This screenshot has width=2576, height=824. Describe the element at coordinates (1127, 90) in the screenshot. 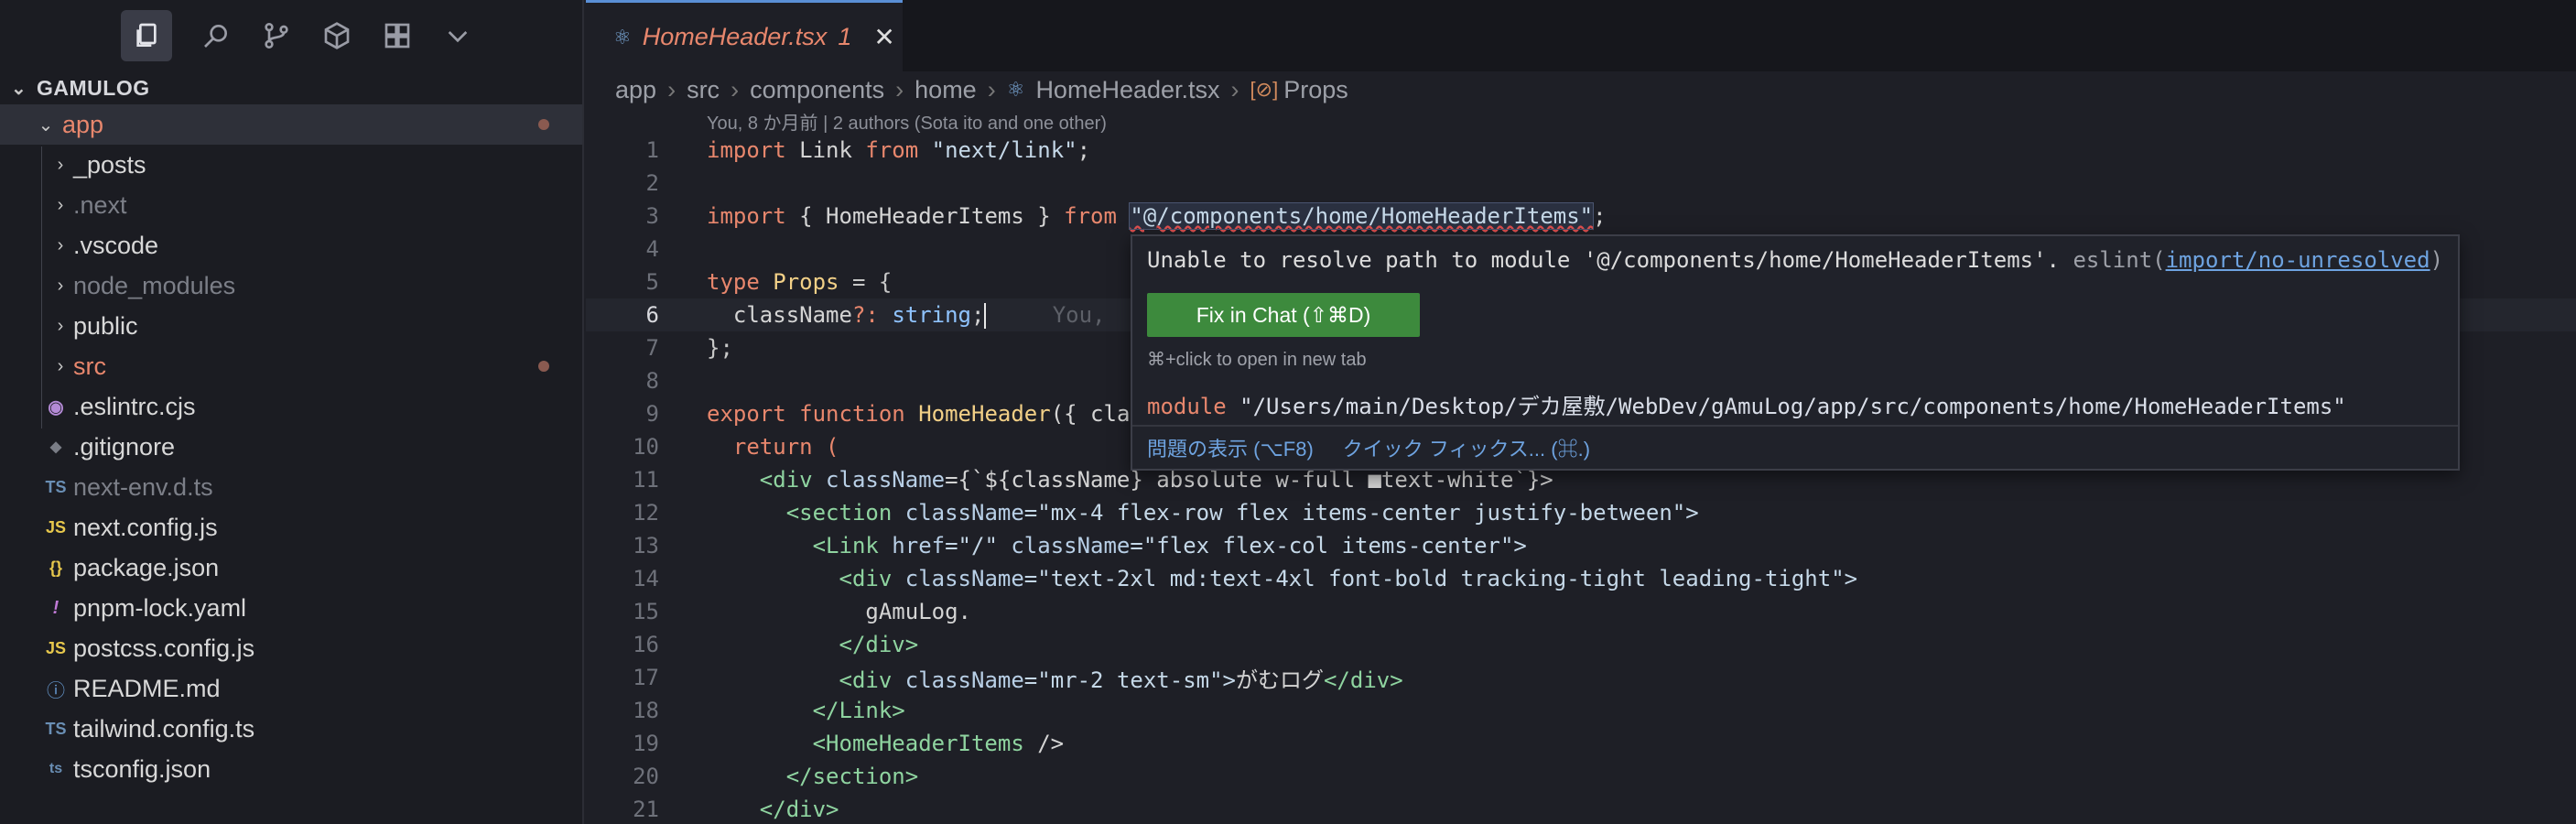

I see `breadcrumb-item: HomeHeader.tsx` at that location.